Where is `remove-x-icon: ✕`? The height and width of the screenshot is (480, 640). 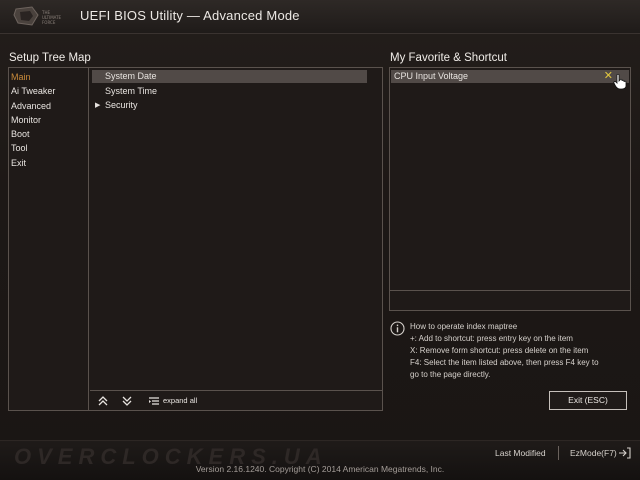
remove-x-icon: ✕ is located at coordinates (608, 76).